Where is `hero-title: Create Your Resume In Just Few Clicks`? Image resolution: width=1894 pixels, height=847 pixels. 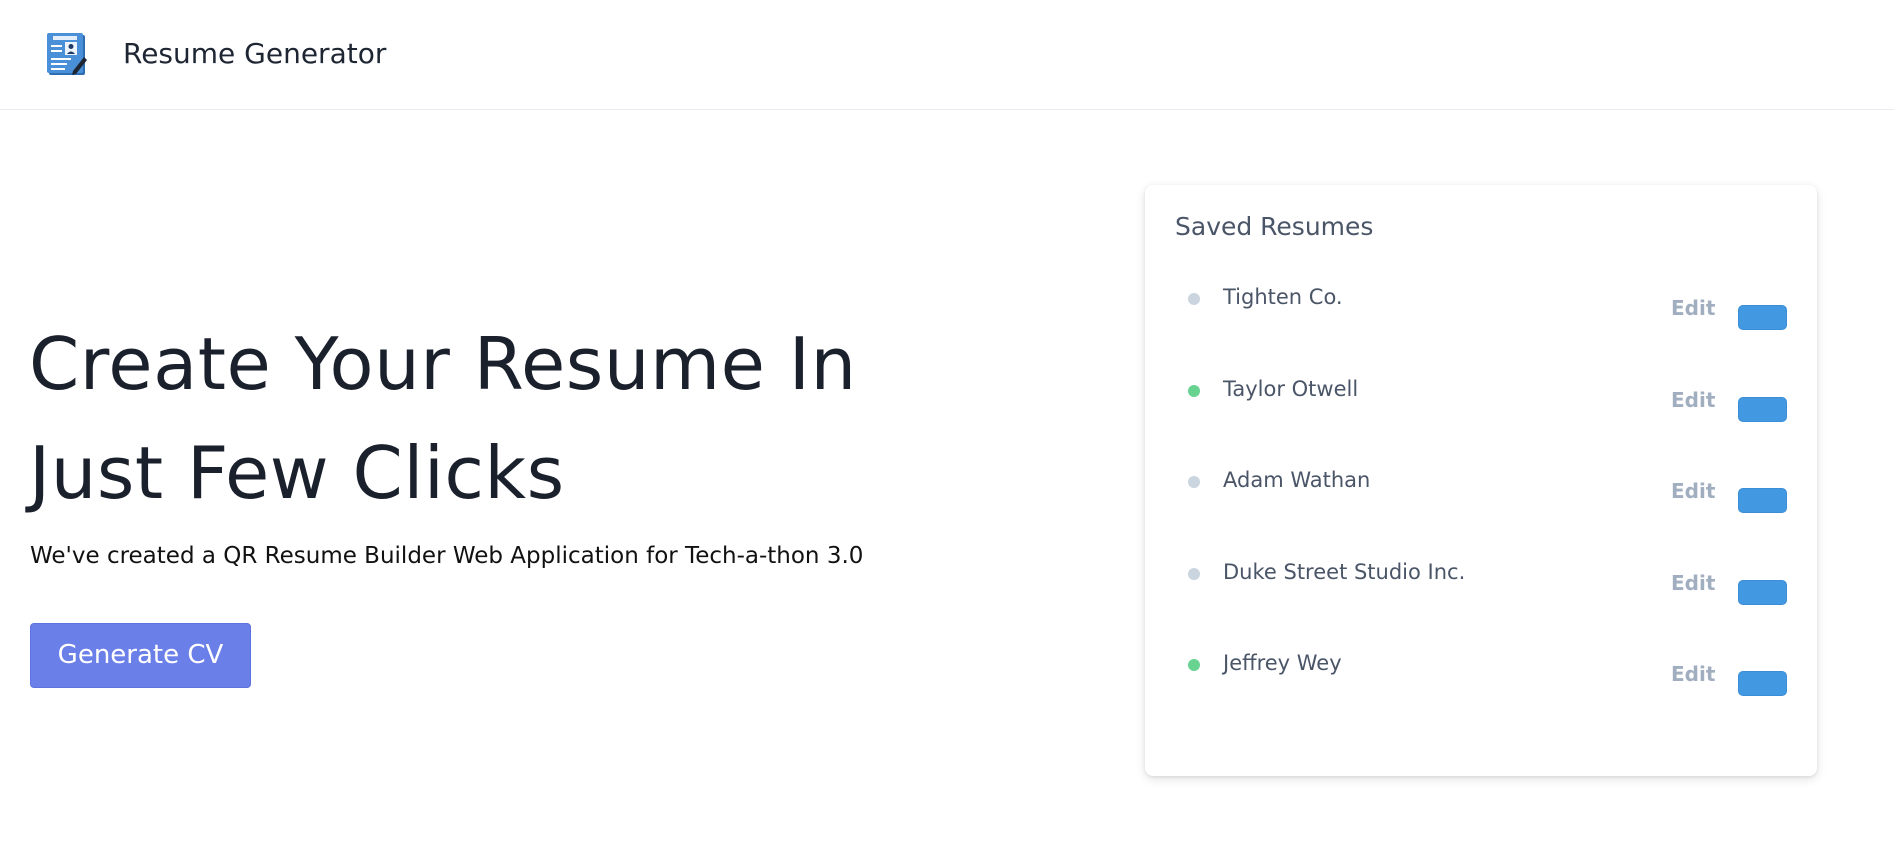 hero-title: Create Your Resume In Just Few Clicks is located at coordinates (469, 419).